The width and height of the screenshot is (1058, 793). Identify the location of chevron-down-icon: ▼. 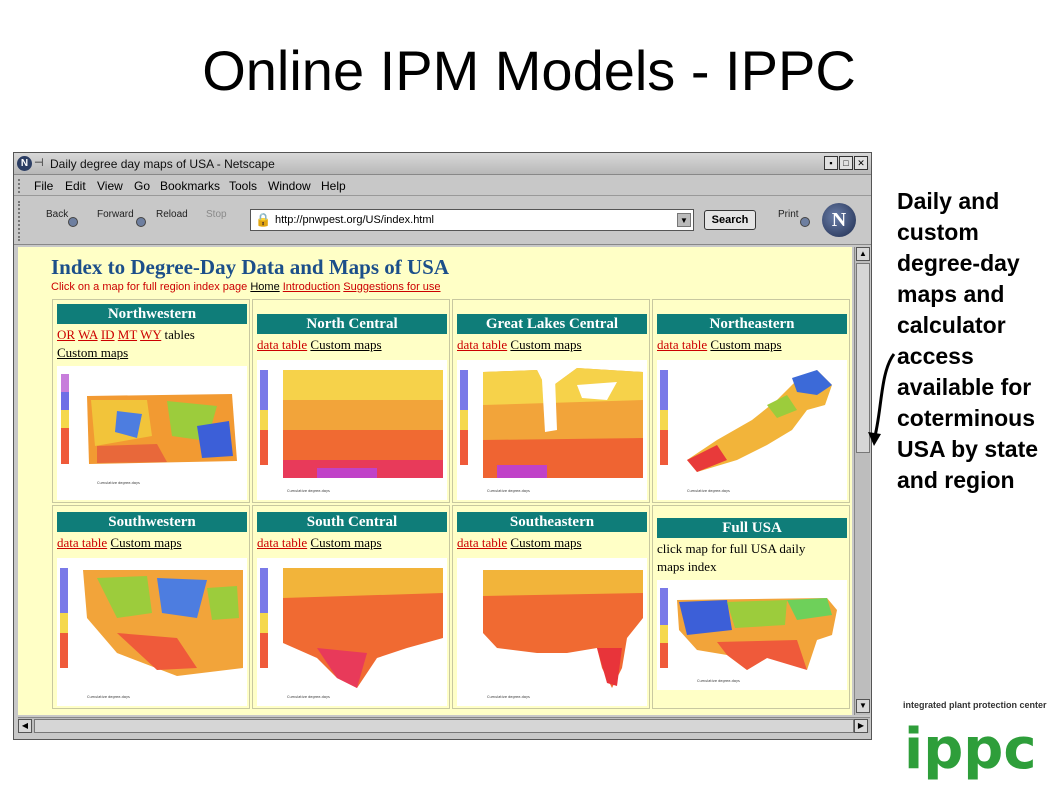
(684, 220).